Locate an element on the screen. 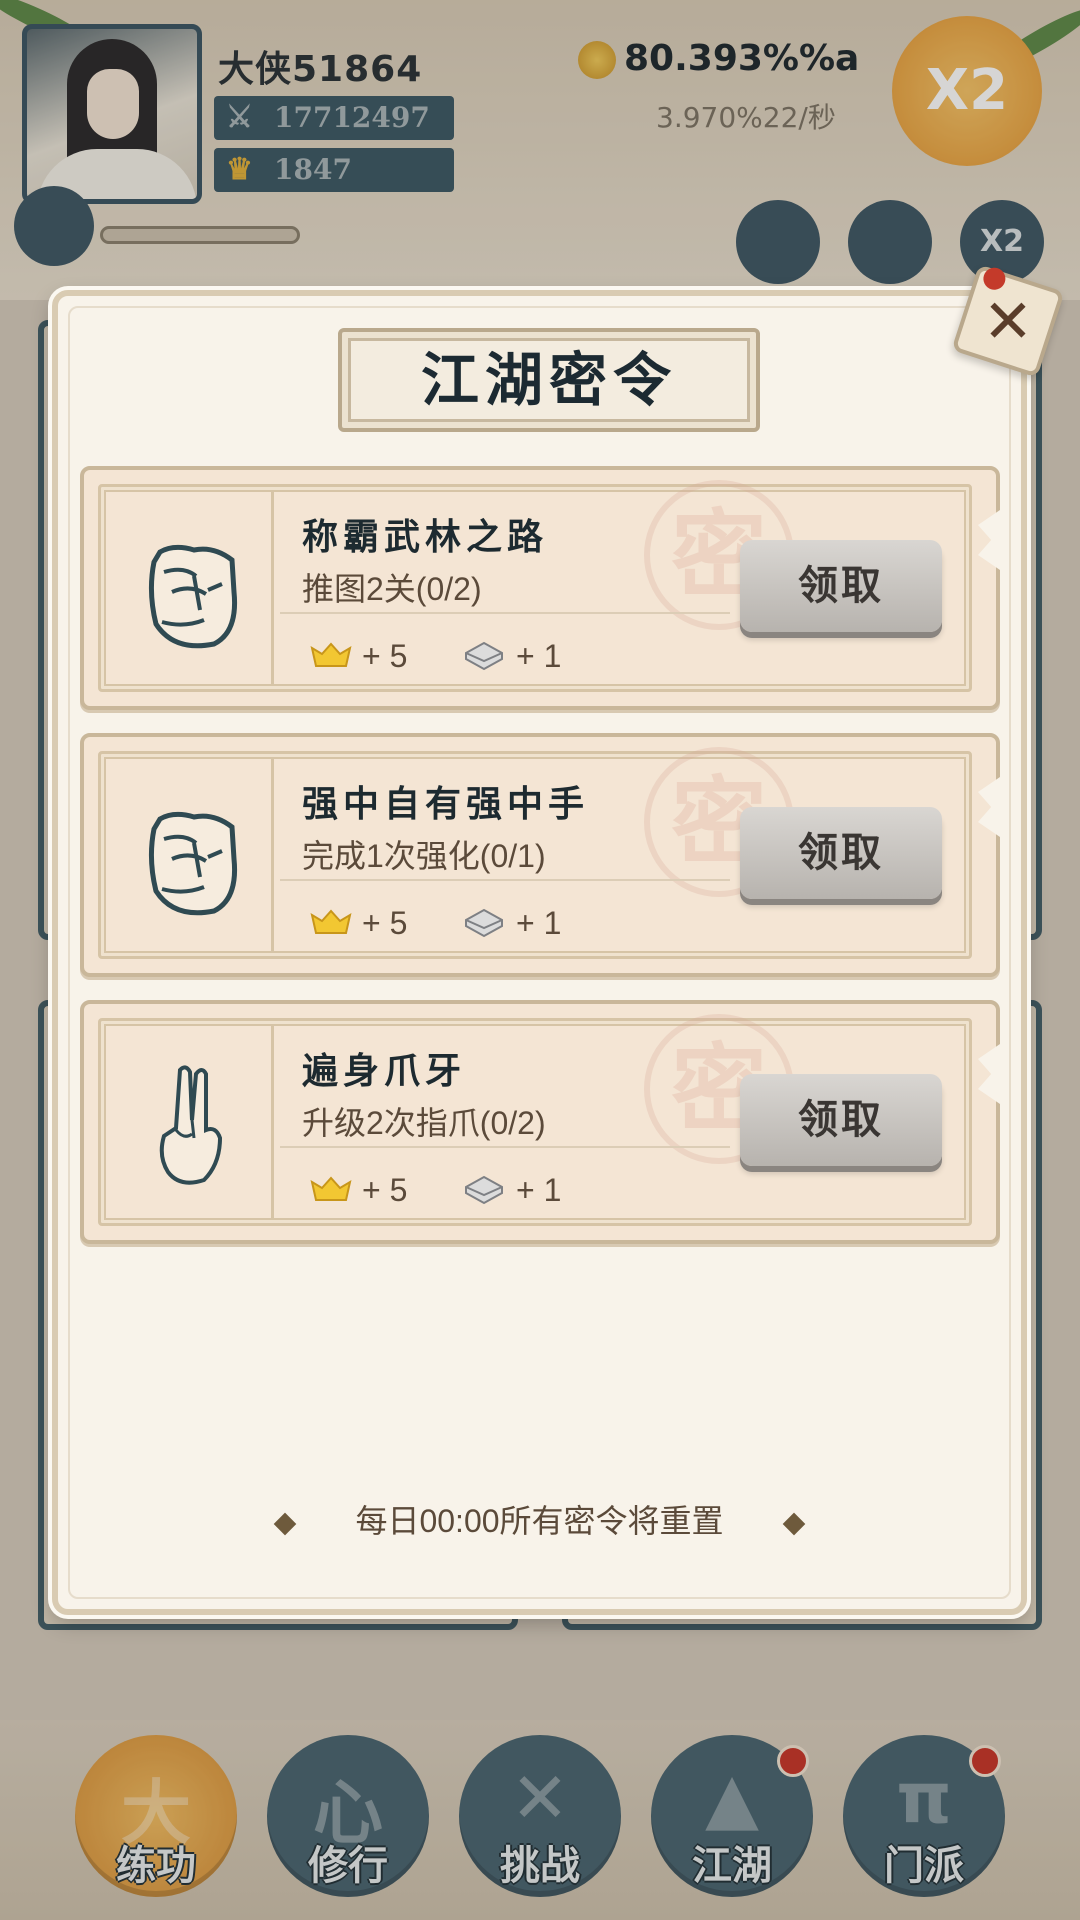 This screenshot has height=1920, width=1080. two-finger-hand-icon is located at coordinates (191, 1125).